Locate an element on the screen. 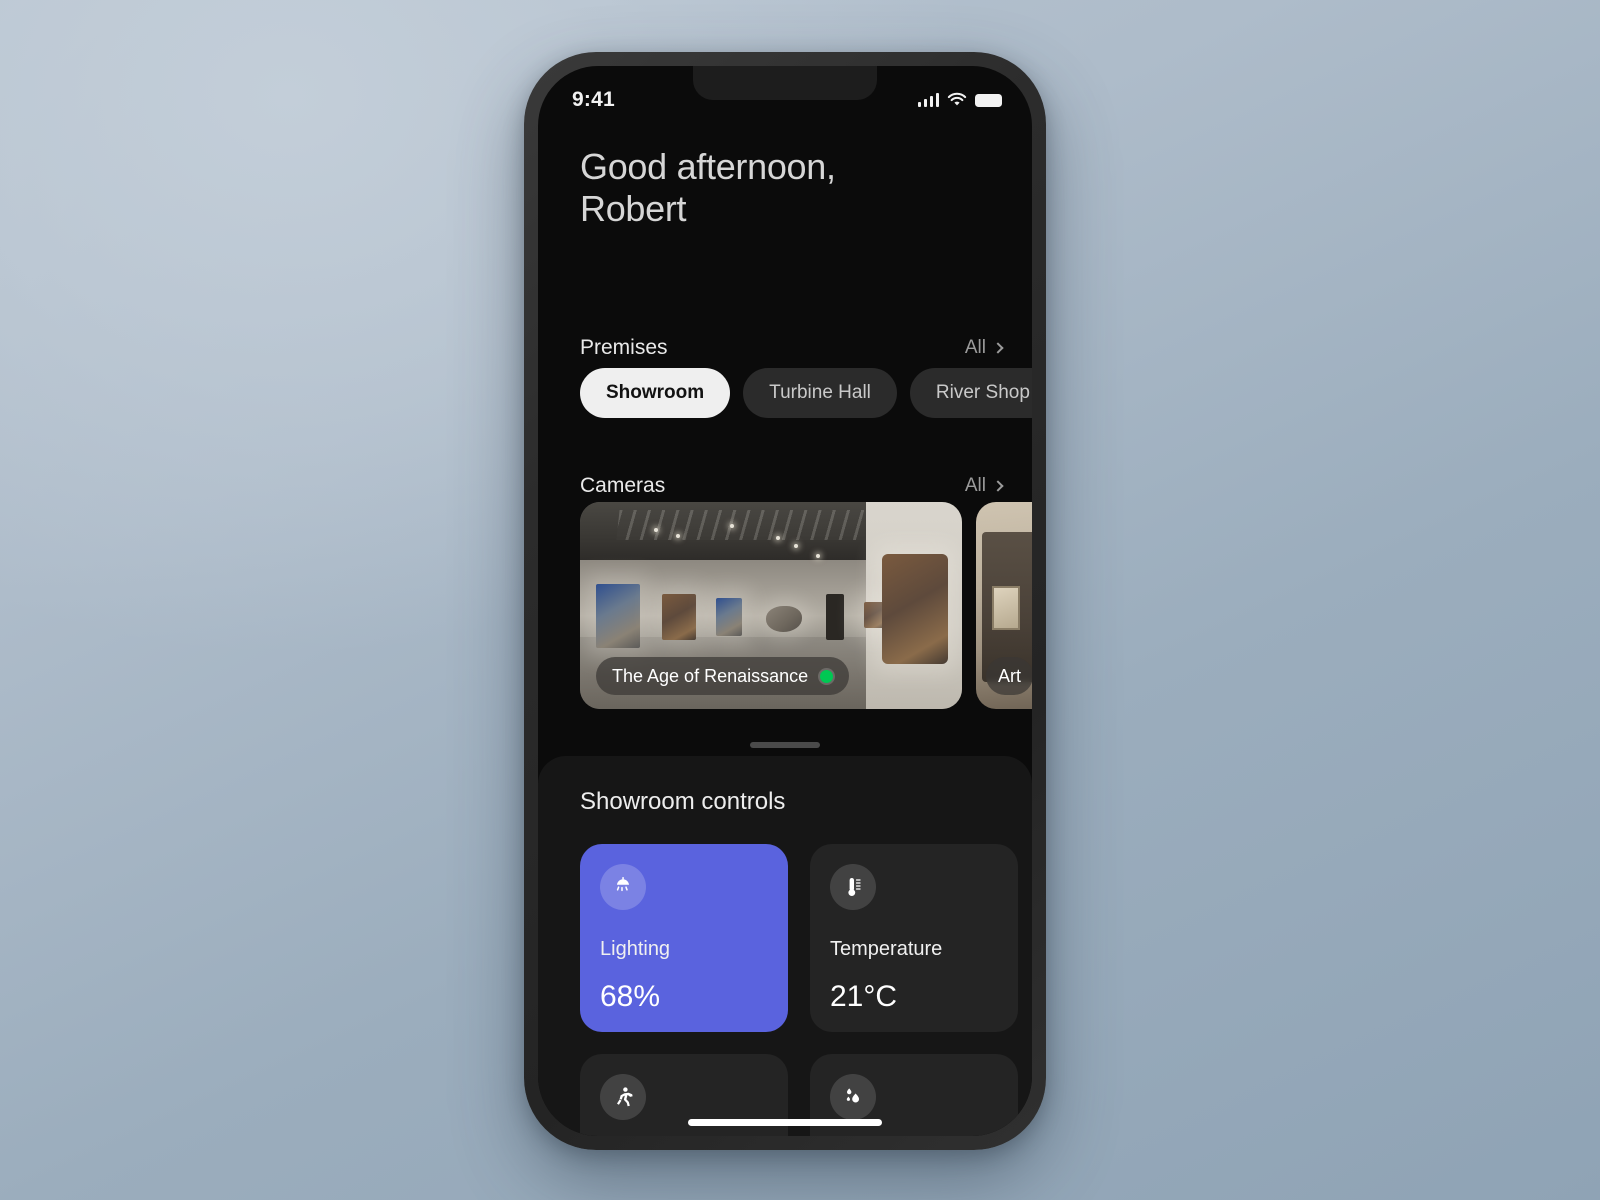  camera-label-pill: The Age of Renaissance is located at coordinates (723, 676).